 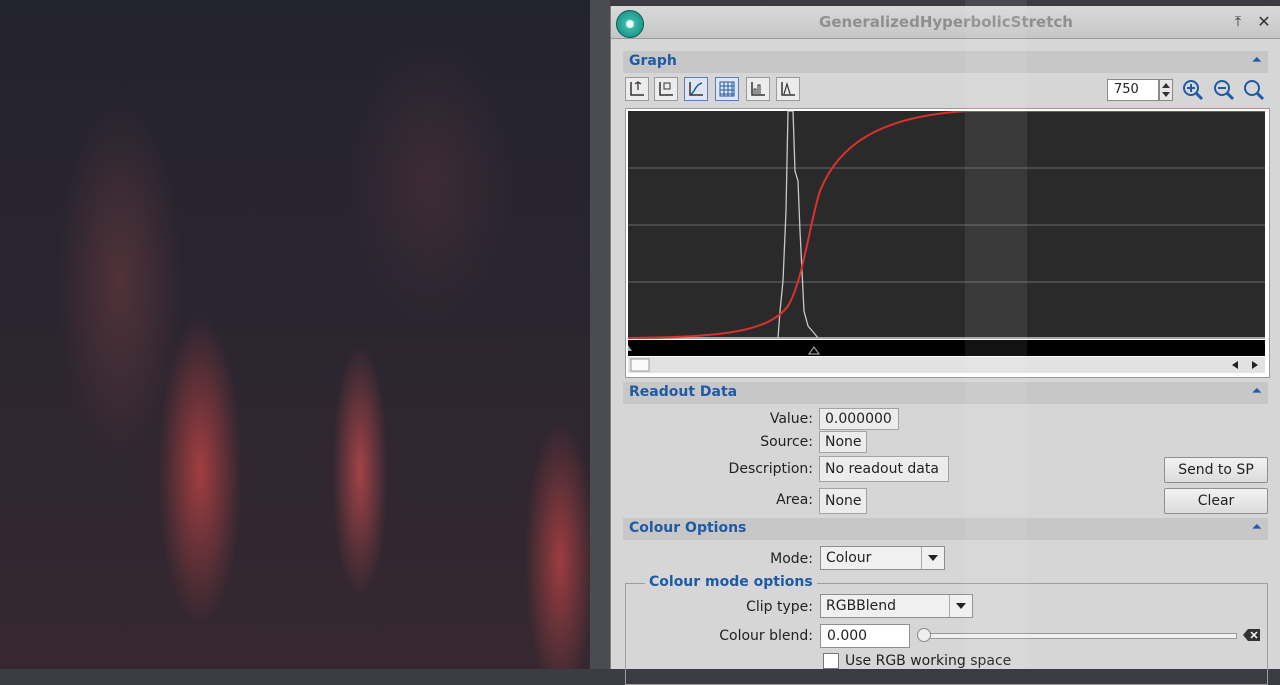 I want to click on window-title: GeneralizedHyperbolicStretch, so click(x=946, y=22).